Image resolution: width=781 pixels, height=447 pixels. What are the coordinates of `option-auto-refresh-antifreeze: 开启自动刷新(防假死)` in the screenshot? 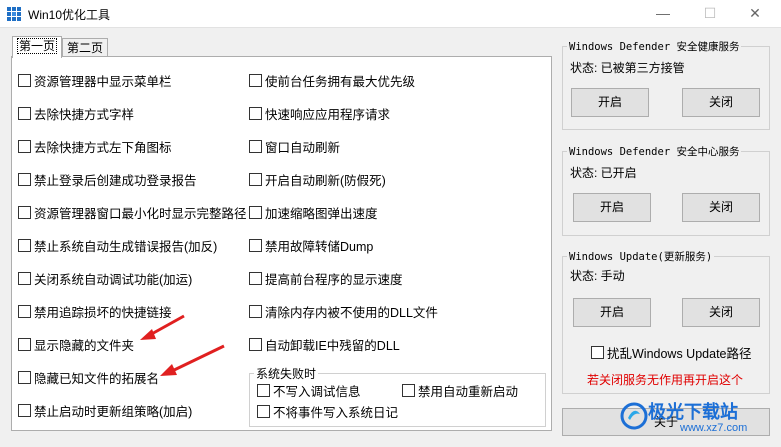 It's located at (317, 179).